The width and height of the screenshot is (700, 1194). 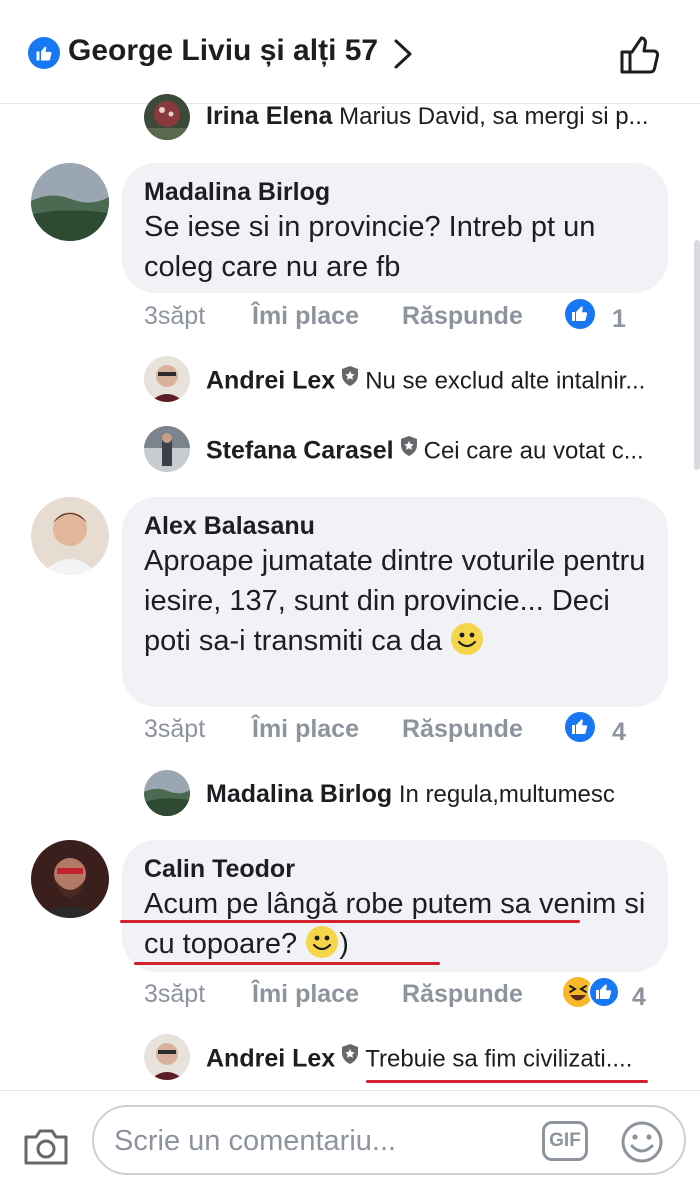 I want to click on gif-icon: GIF, so click(x=565, y=1141).